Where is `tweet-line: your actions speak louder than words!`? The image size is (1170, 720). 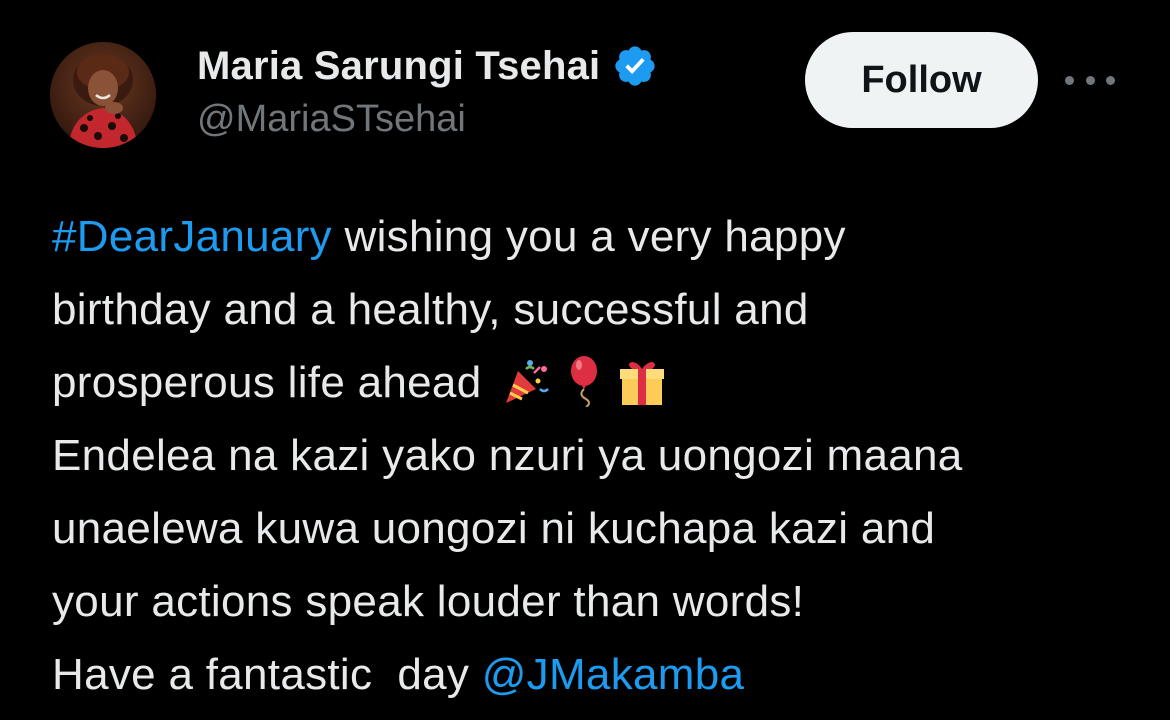 tweet-line: your actions speak louder than words! is located at coordinates (428, 601).